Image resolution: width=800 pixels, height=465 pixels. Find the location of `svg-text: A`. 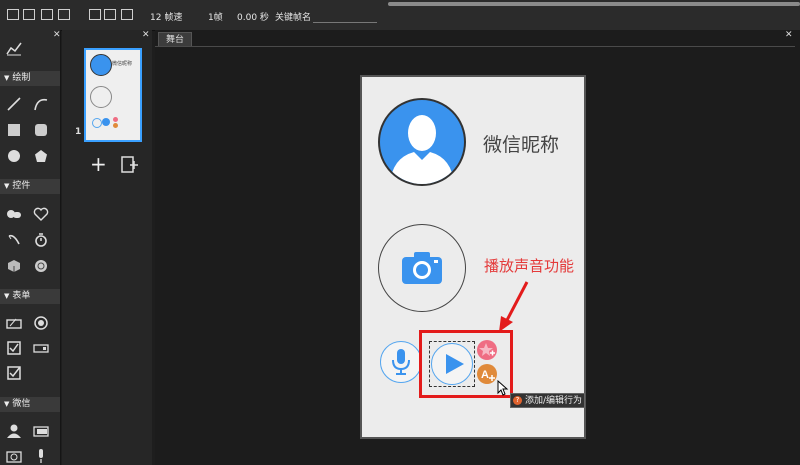

svg-text: A is located at coordinates (485, 375).